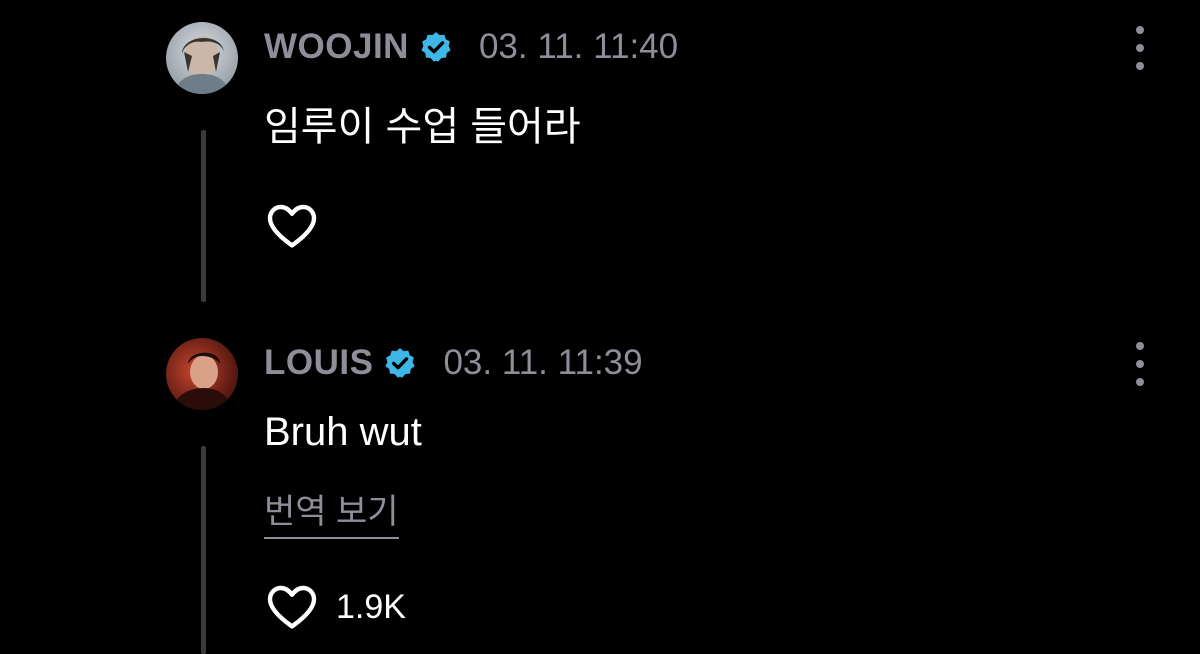 This screenshot has height=654, width=1200. Describe the element at coordinates (318, 363) in the screenshot. I see `username: LOUIS` at that location.